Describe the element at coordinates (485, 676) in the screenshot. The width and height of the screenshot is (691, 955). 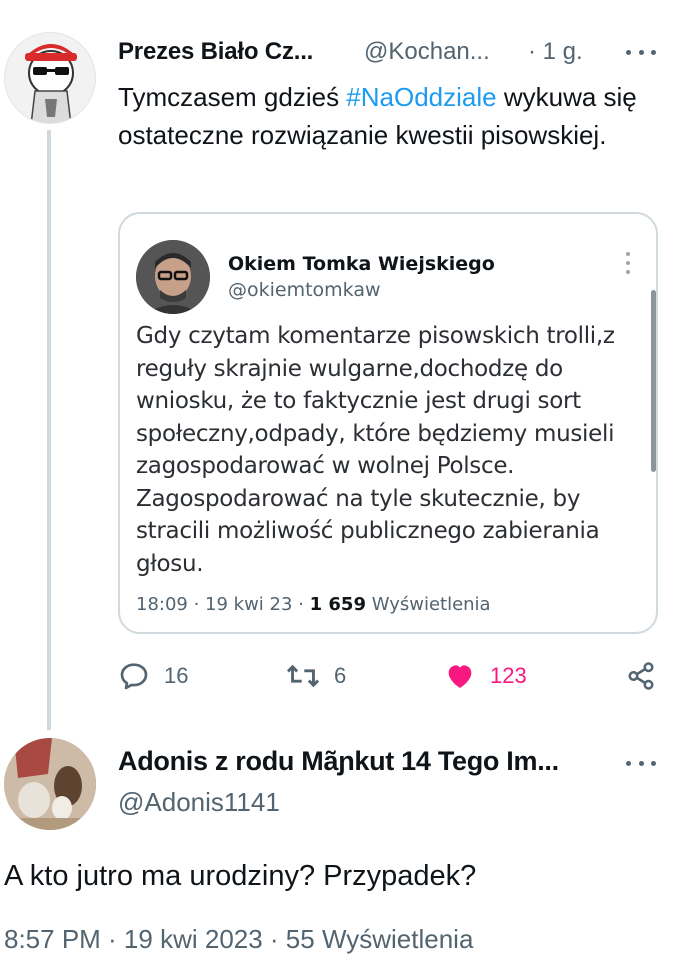
I see `like-button: 123` at that location.